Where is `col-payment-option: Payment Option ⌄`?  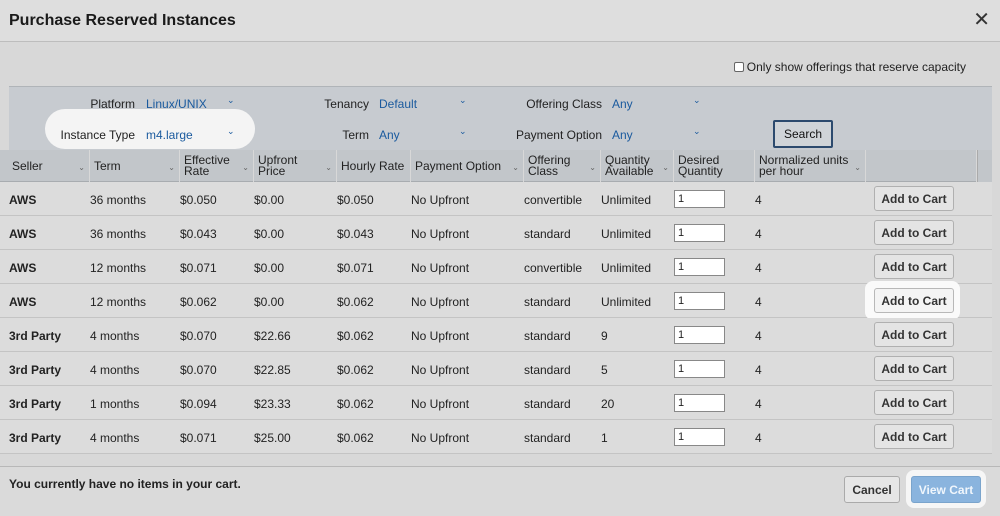 col-payment-option: Payment Option ⌄ is located at coordinates (467, 166).